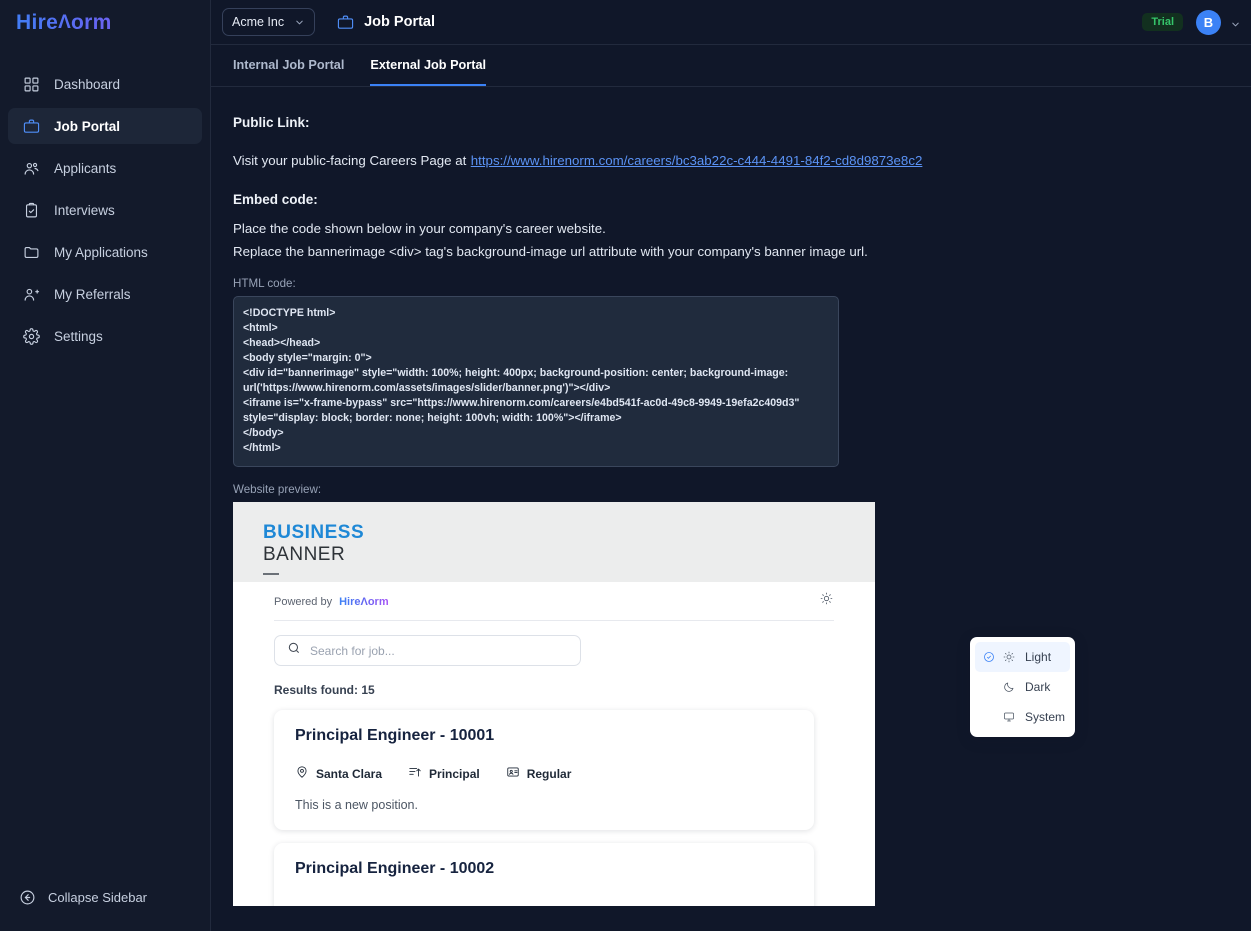 The width and height of the screenshot is (1251, 931). What do you see at coordinates (258, 22) in the screenshot?
I see `org-selector-label: Acme Inc` at bounding box center [258, 22].